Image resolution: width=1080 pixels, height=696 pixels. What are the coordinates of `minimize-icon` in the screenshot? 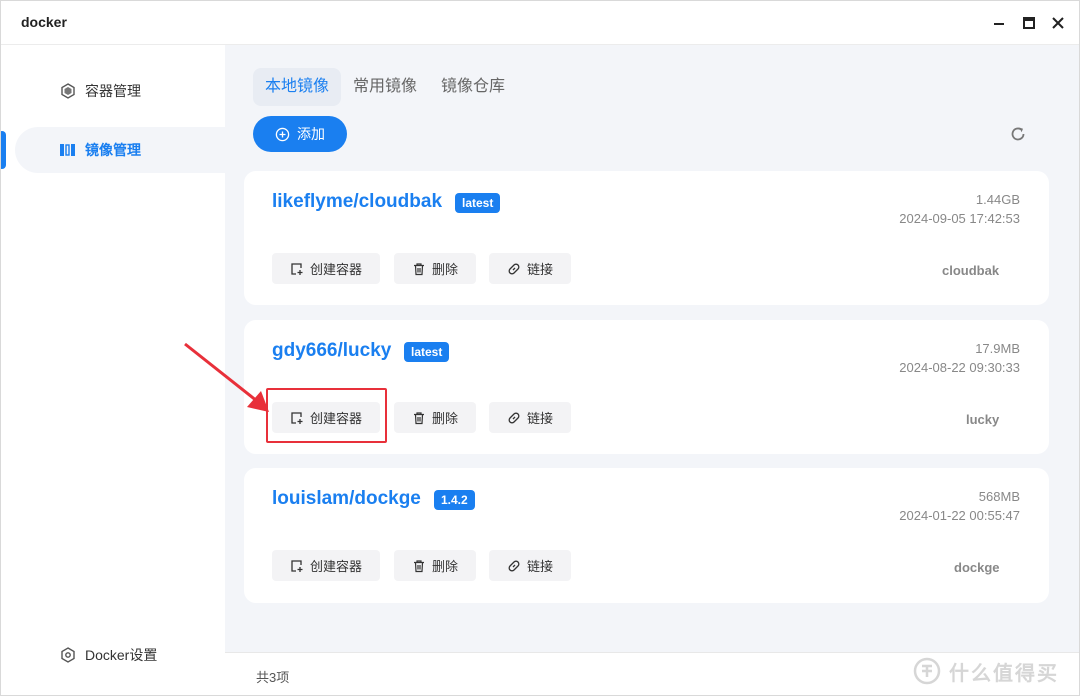 It's located at (999, 24).